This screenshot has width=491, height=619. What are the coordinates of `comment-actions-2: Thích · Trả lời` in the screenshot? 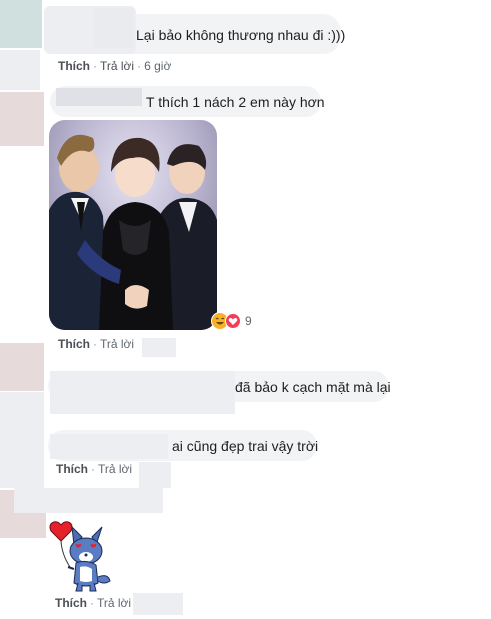 It's located at (96, 344).